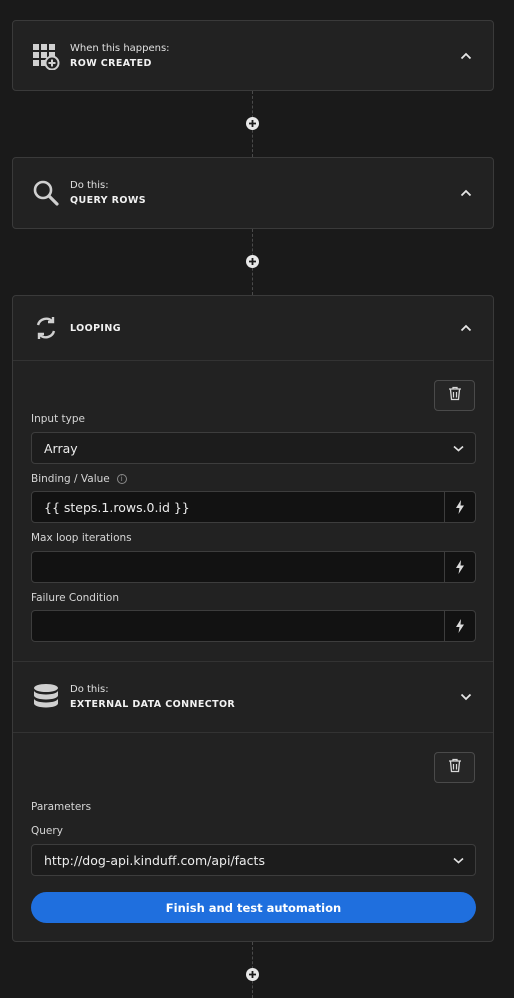 This screenshot has width=514, height=998. I want to click on search-icon, so click(46, 193).